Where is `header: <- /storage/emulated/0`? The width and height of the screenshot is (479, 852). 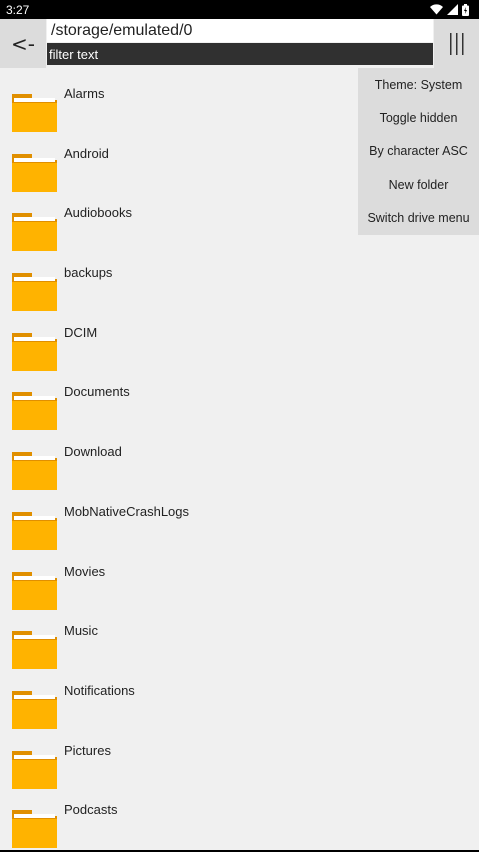 header: <- /storage/emulated/0 is located at coordinates (239, 43).